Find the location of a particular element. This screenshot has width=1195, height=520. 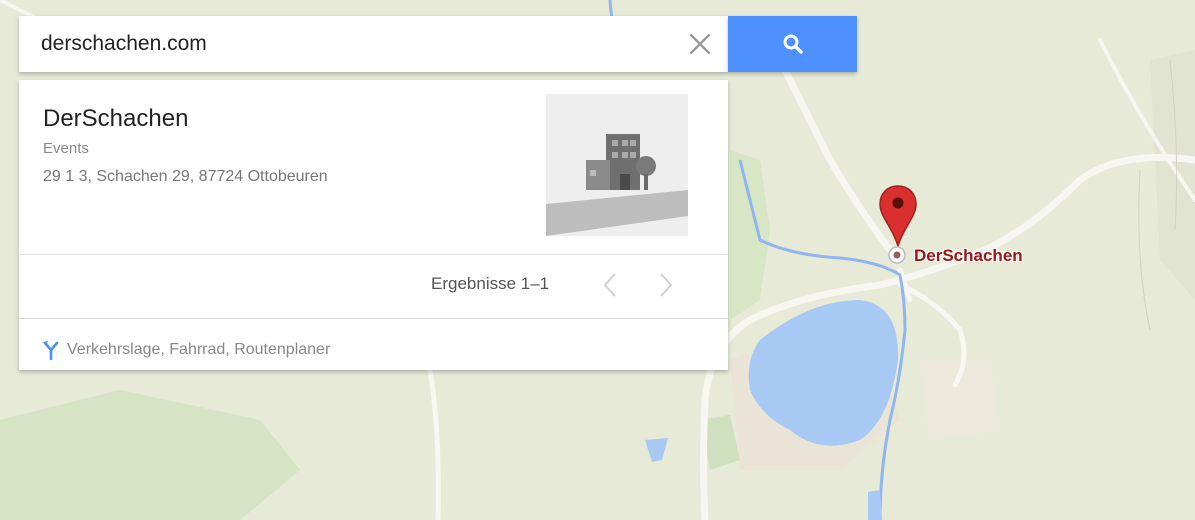

map-pin-label: DerSchachen is located at coordinates (968, 256).